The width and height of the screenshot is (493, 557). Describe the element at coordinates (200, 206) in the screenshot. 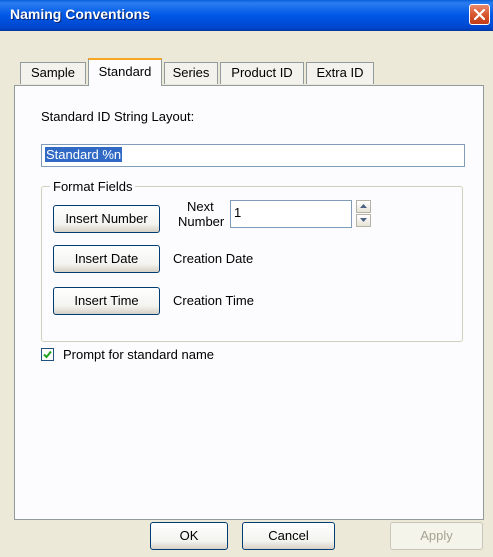

I see `next-number-label-line1: Next` at that location.